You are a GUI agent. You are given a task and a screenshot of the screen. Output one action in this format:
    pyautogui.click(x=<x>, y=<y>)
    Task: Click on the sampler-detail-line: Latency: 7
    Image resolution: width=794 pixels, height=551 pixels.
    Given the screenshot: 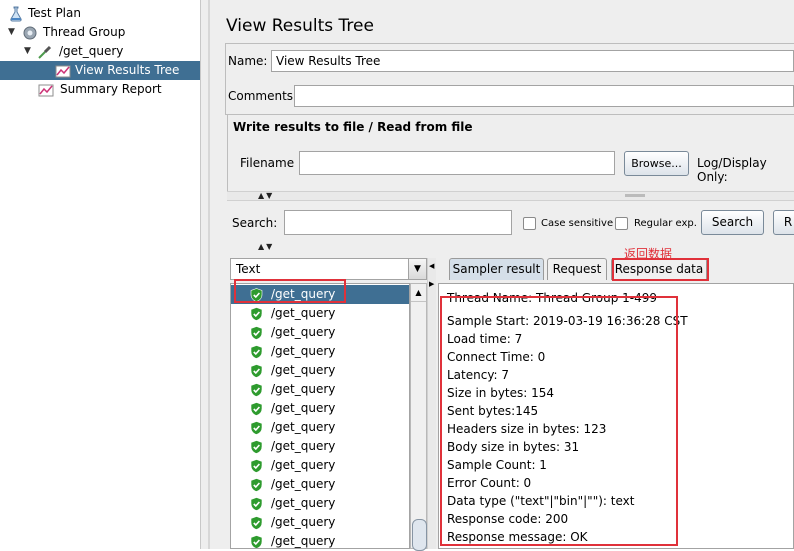 What is the action you would take?
    pyautogui.click(x=478, y=375)
    